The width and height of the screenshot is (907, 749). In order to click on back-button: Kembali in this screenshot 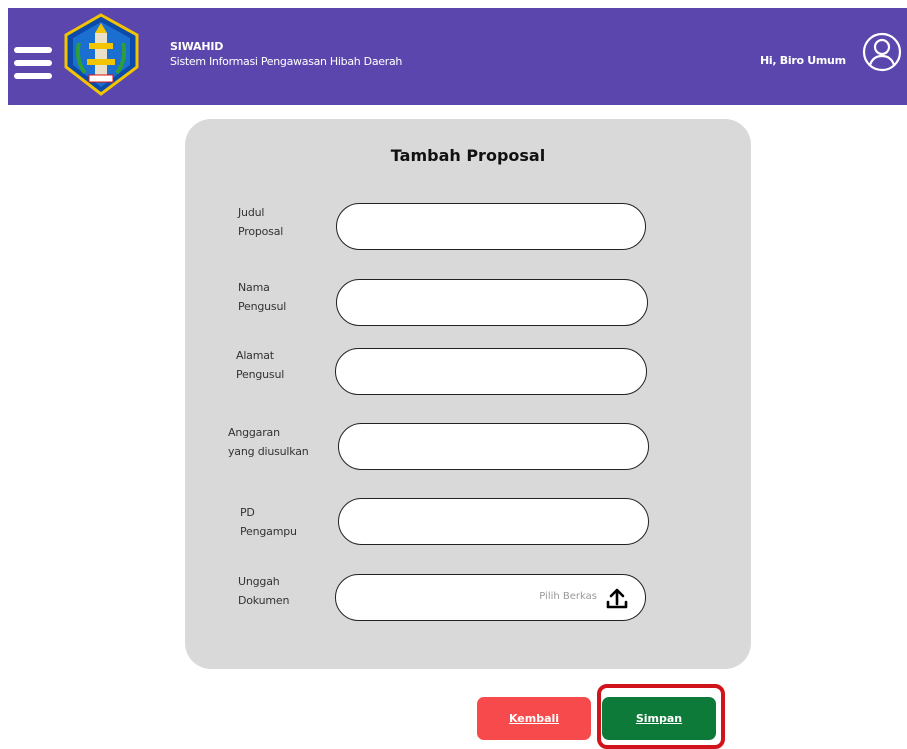, I will do `click(534, 718)`.